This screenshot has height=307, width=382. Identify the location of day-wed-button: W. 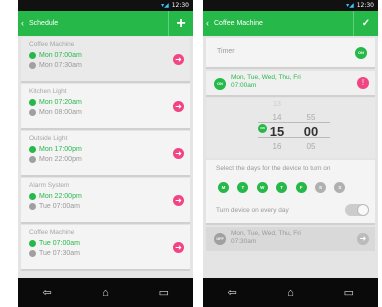
(262, 187).